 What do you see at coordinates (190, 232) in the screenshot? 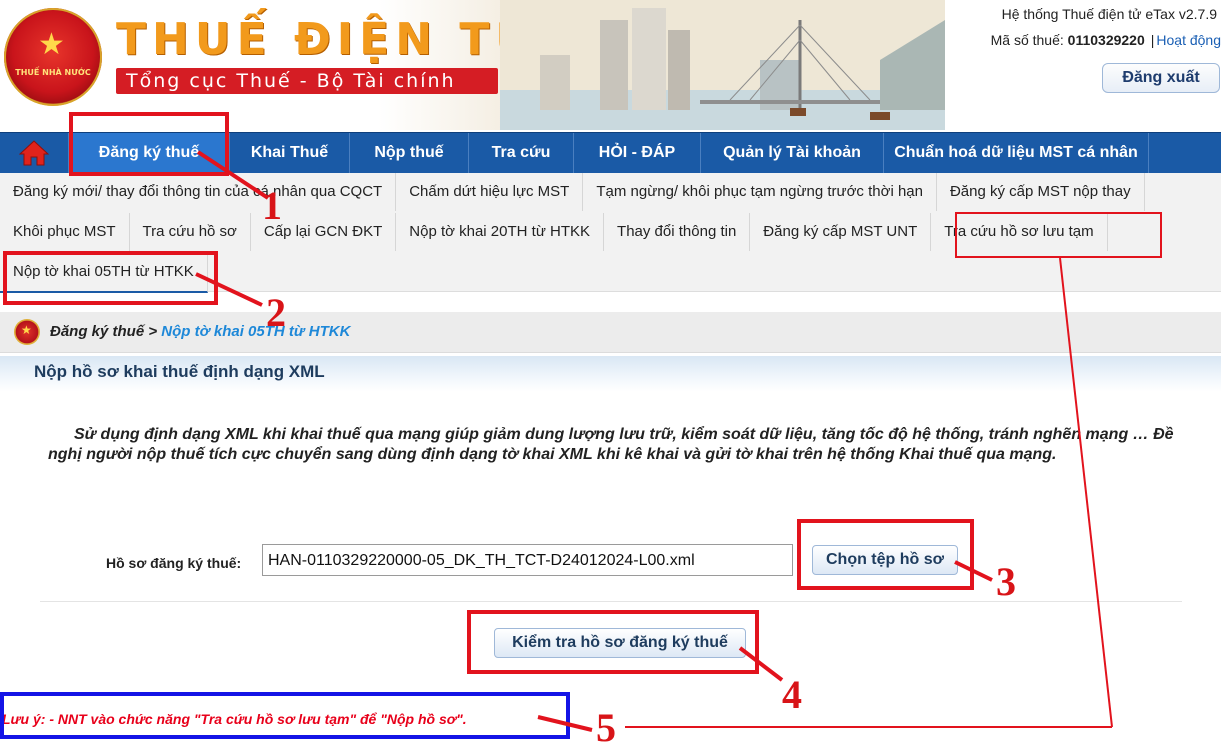
I see `sub-item-tra-cuu-ho-so: Tra cứu hồ sơ` at bounding box center [190, 232].